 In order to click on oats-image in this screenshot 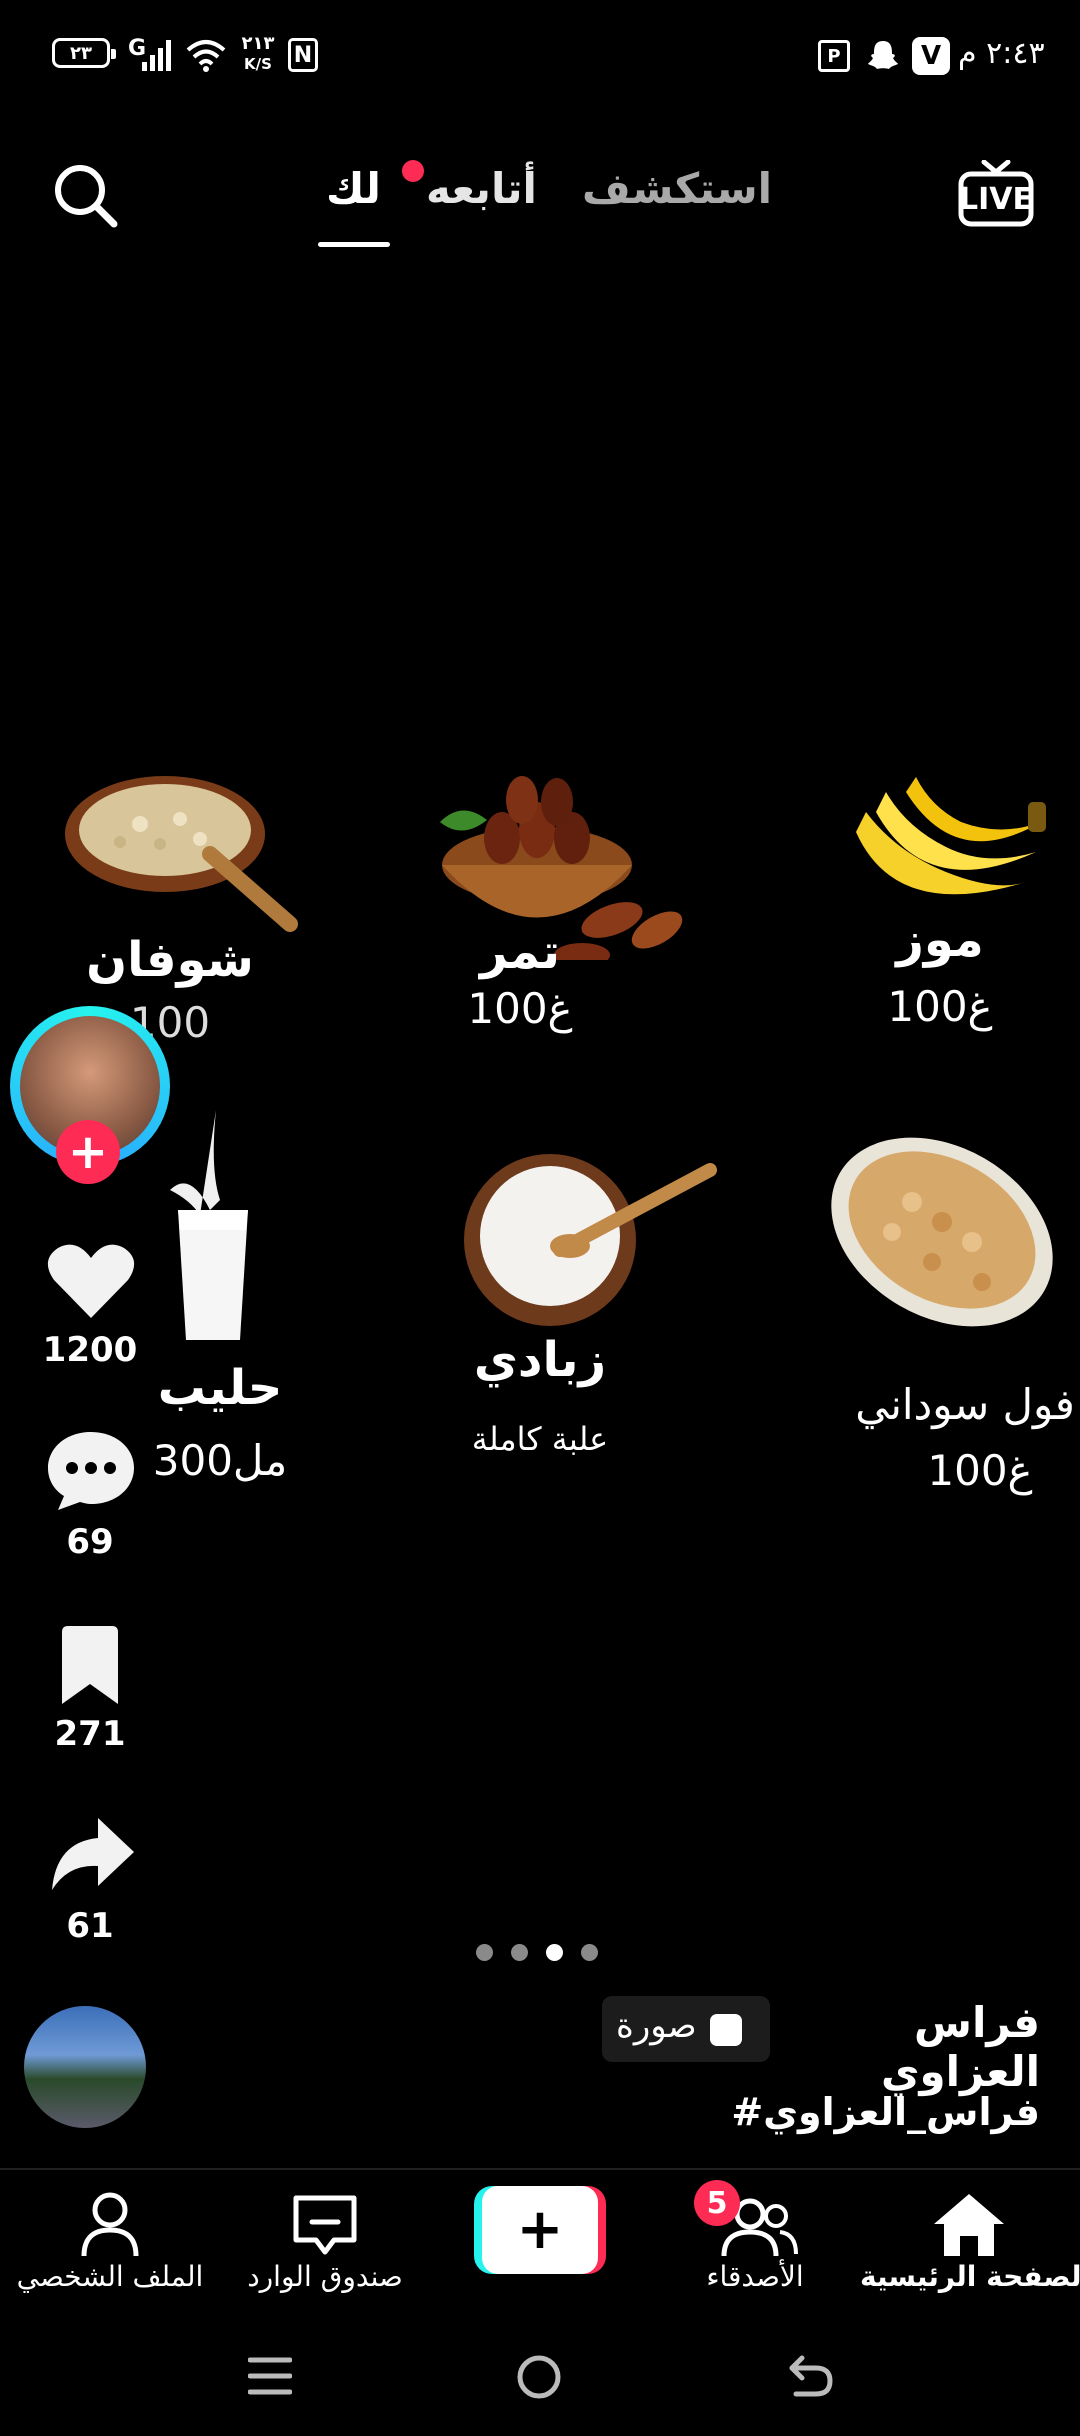, I will do `click(181, 854)`.